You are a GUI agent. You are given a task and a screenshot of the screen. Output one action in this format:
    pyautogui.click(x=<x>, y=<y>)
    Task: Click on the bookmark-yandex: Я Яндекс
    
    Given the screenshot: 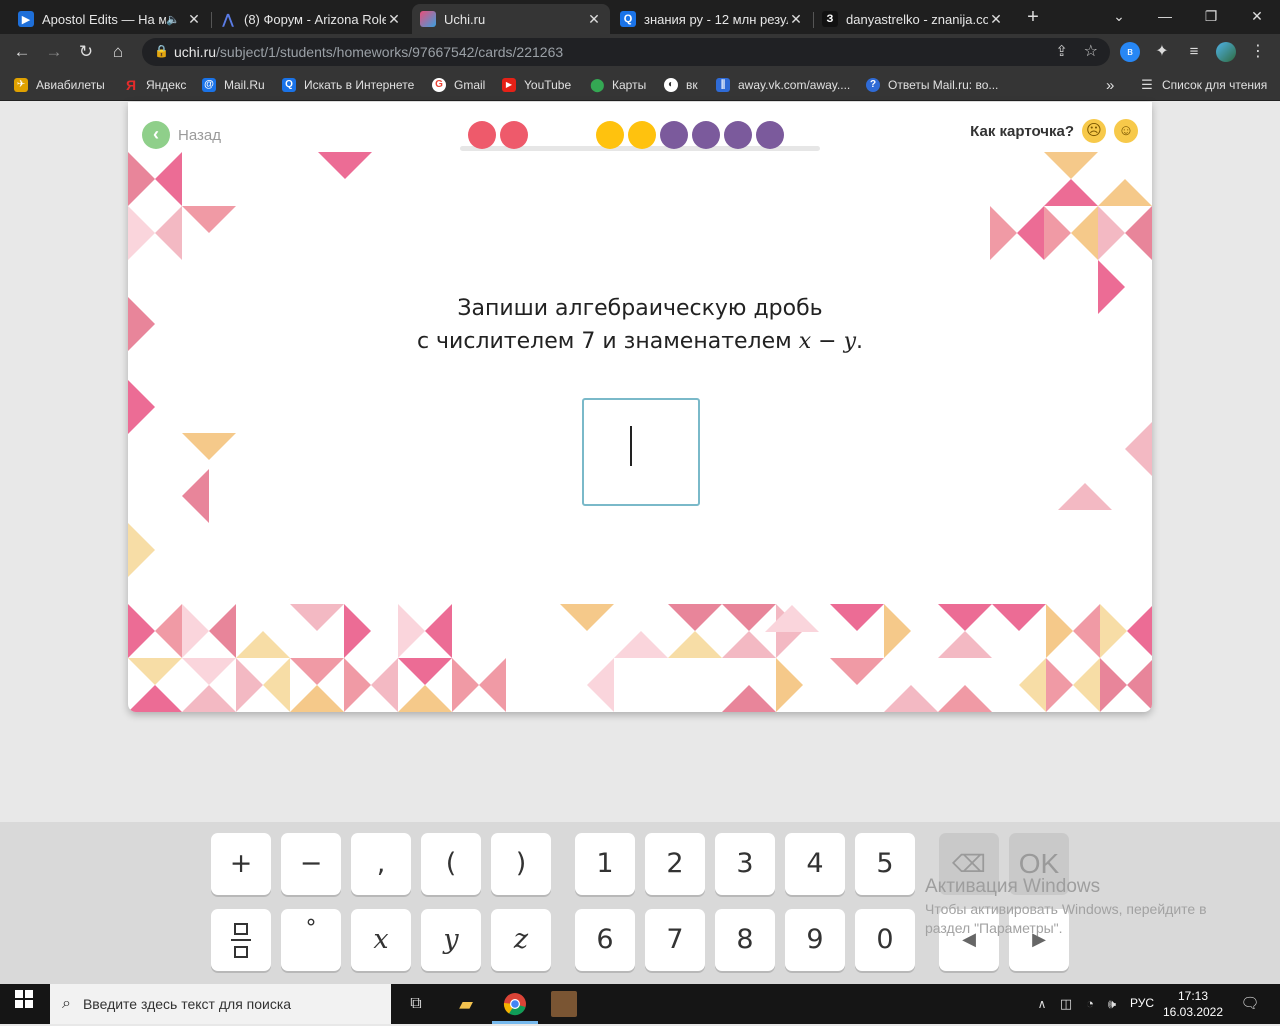 What is the action you would take?
    pyautogui.click(x=155, y=85)
    